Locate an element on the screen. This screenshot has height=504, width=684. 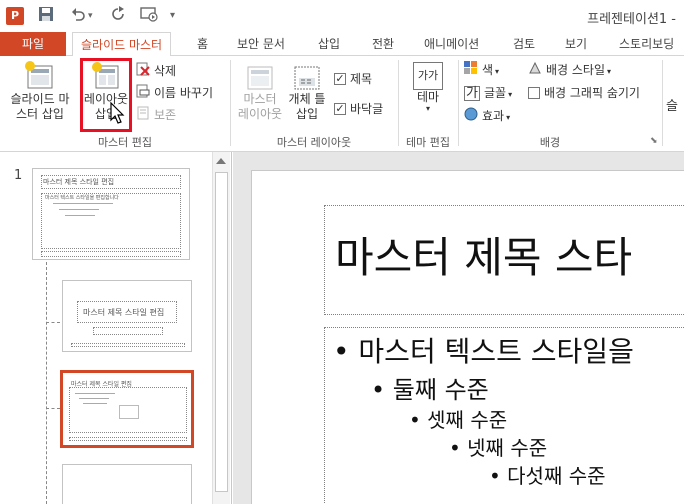
layout-thumbnail-section is located at coordinates (127, 484).